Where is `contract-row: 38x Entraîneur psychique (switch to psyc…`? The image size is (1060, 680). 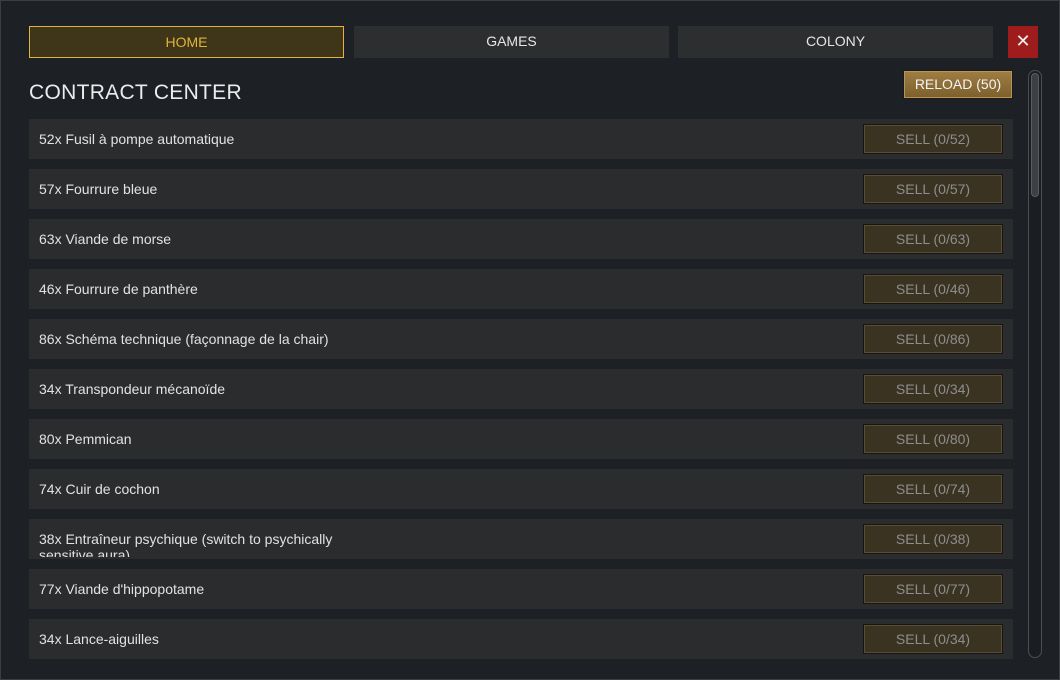
contract-row: 38x Entraîneur psychique (switch to psyc… is located at coordinates (521, 539).